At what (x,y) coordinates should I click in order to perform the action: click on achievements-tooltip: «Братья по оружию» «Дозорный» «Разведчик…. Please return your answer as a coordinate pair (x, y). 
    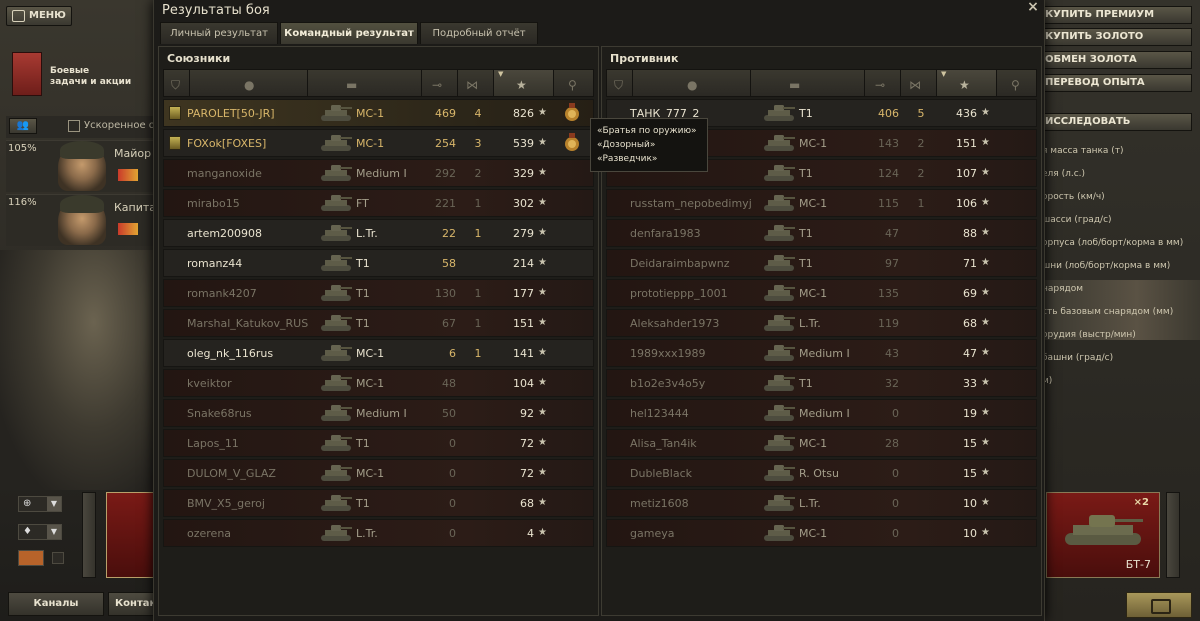
    Looking at the image, I should click on (649, 145).